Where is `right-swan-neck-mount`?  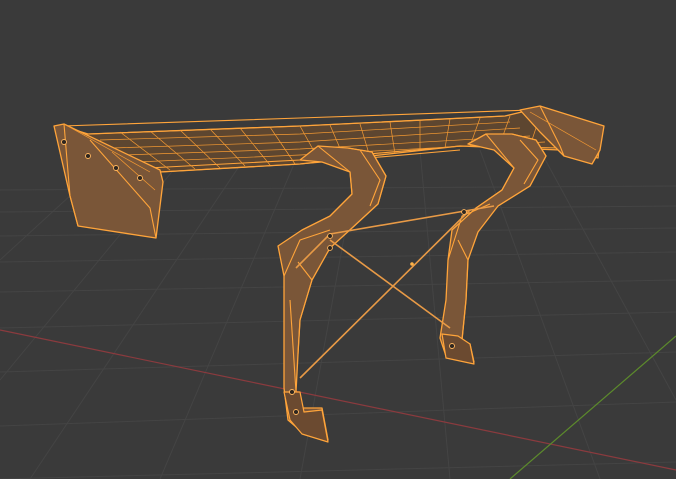
right-swan-neck-mount is located at coordinates (493, 248).